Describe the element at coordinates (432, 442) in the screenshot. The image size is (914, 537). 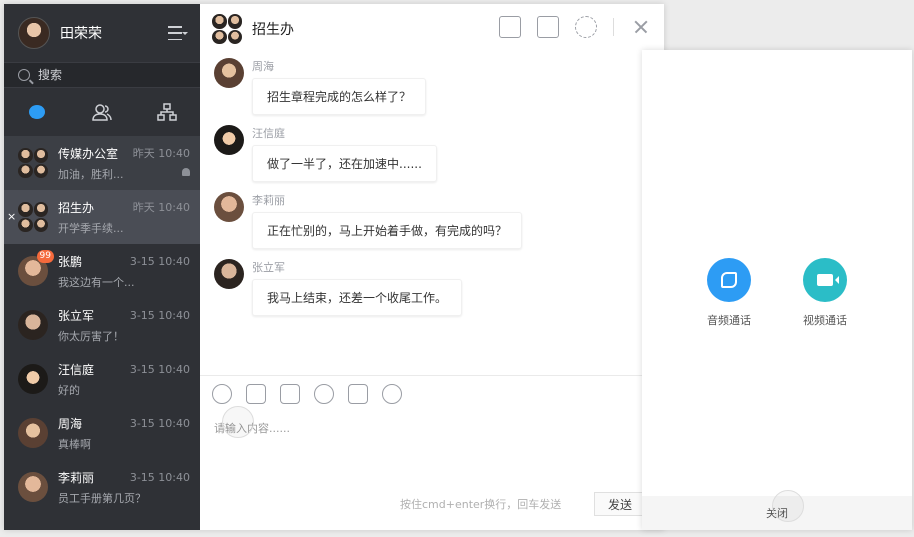
I see `message-input` at that location.